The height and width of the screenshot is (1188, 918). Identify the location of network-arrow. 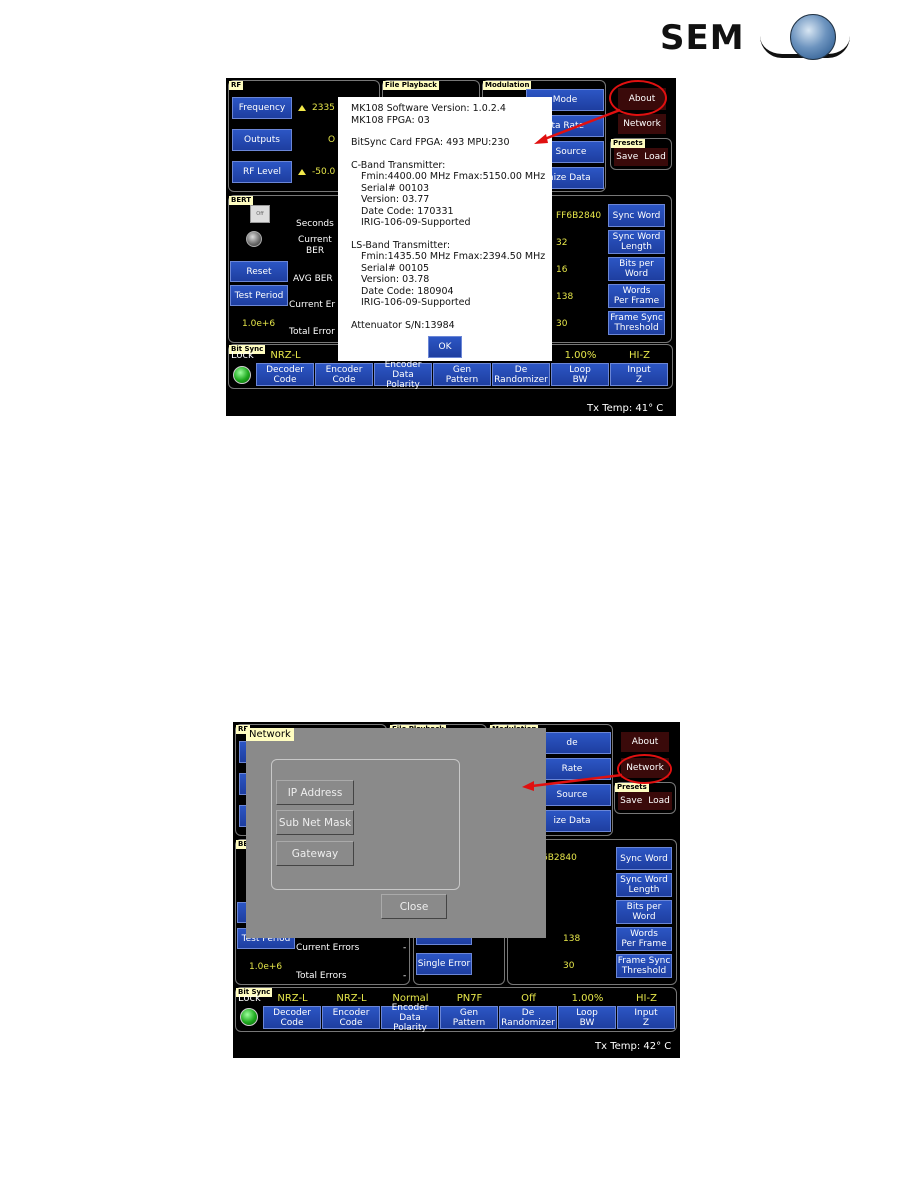
(572, 782).